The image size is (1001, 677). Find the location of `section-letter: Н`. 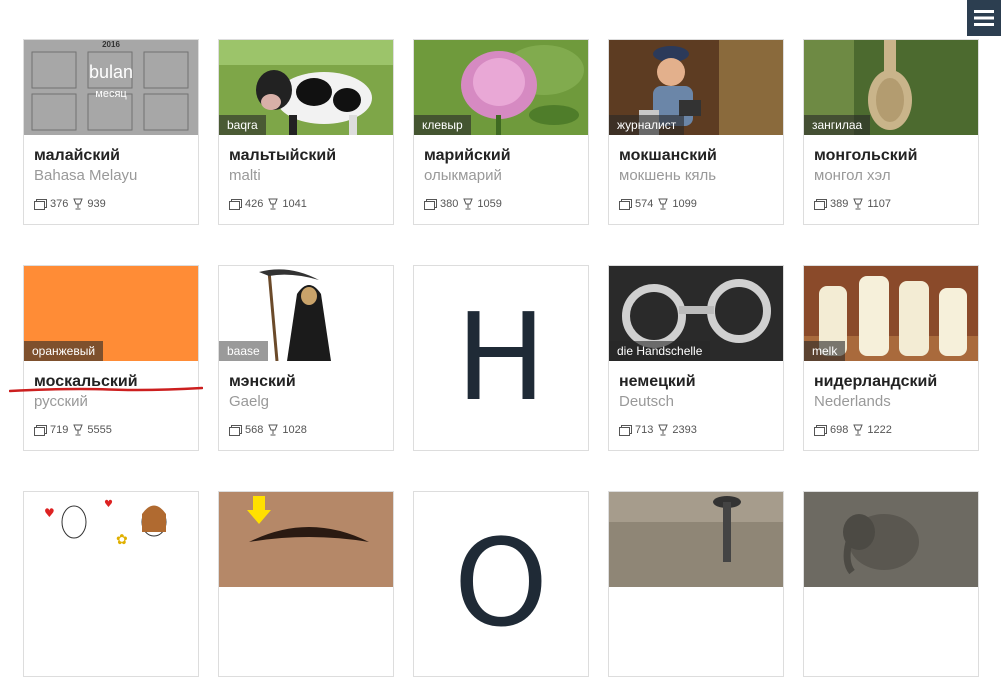

section-letter: Н is located at coordinates (501, 358).